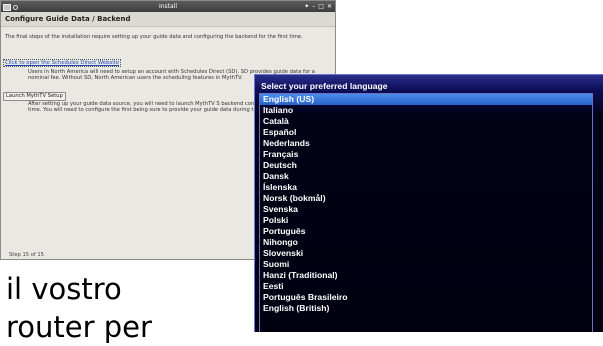  Describe the element at coordinates (426, 132) in the screenshot. I see `language-item: Español` at that location.